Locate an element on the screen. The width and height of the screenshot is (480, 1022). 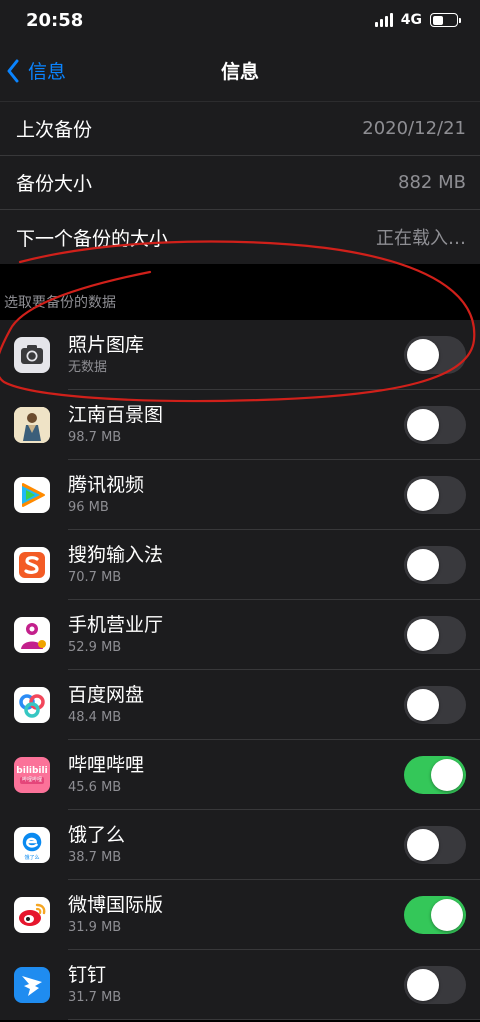
info-value: 882 MB is located at coordinates (432, 182).